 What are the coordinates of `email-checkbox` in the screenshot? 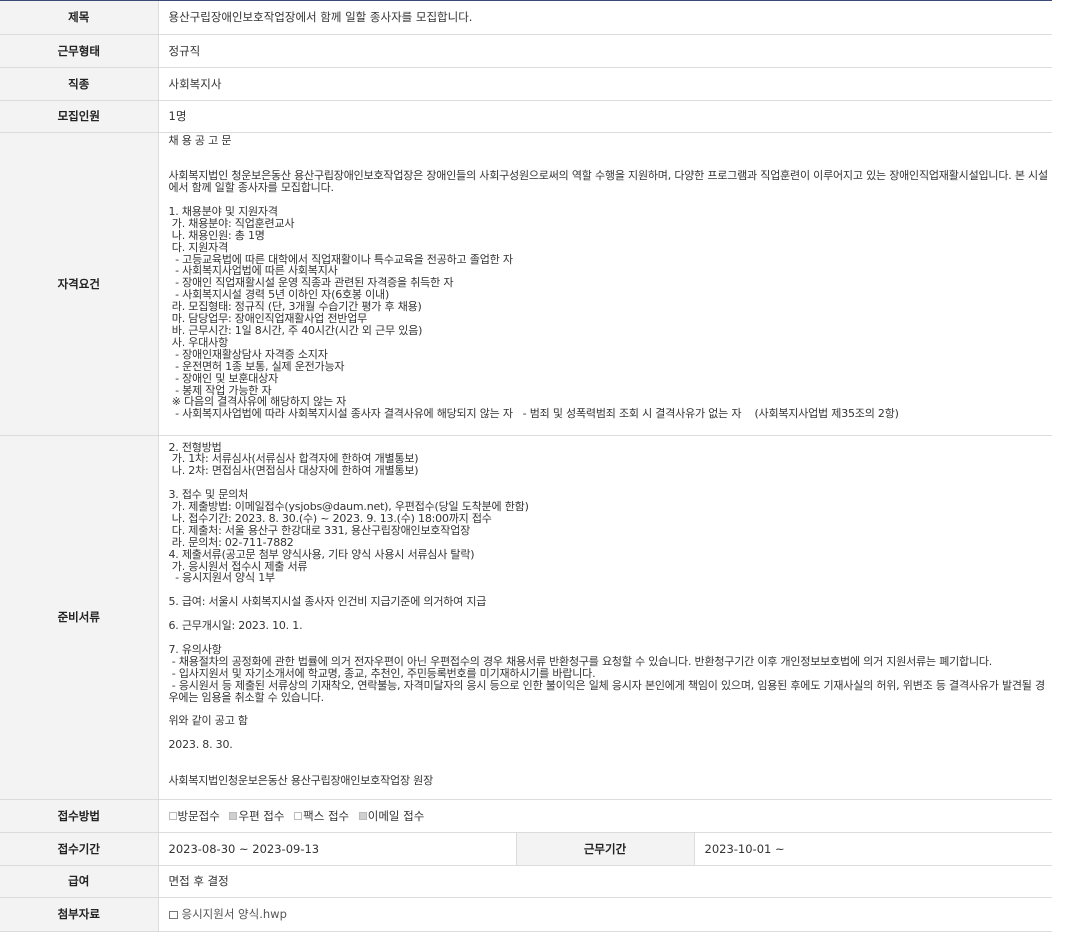 It's located at (362, 816).